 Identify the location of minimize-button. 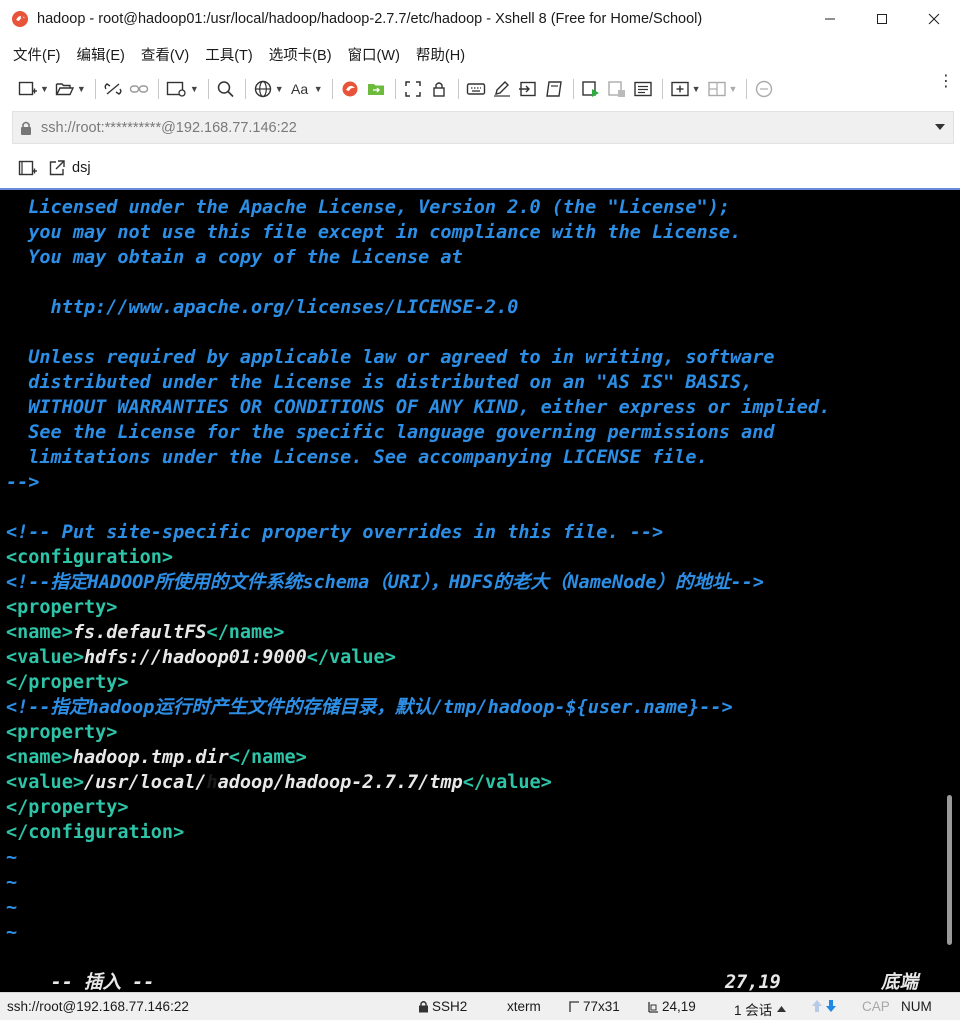
(830, 19).